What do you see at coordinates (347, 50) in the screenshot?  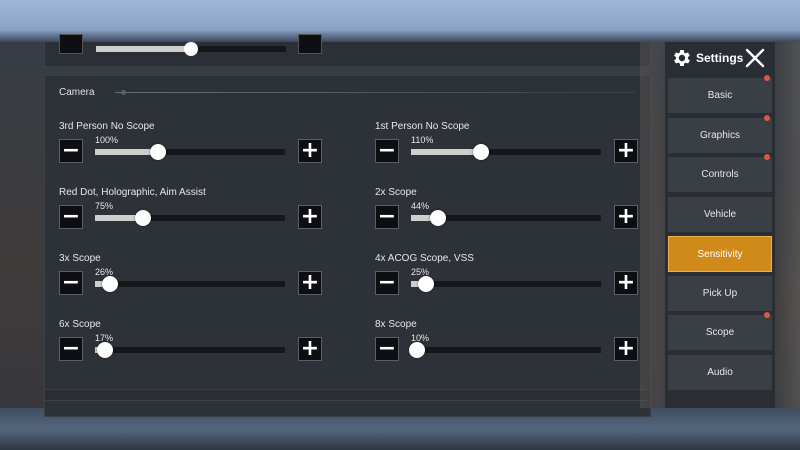 I see `previous-setting-card` at bounding box center [347, 50].